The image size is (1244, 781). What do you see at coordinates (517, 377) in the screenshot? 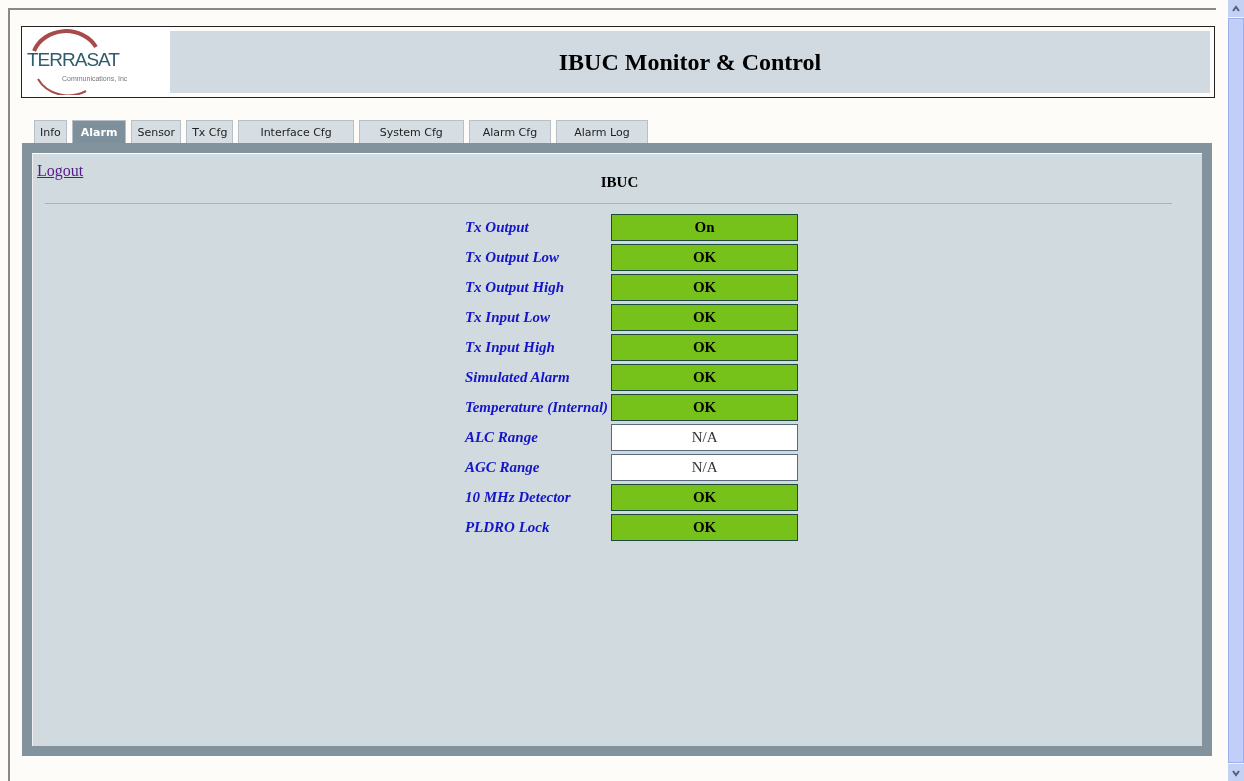
I see `alarm-label: Simulated Alarm` at bounding box center [517, 377].